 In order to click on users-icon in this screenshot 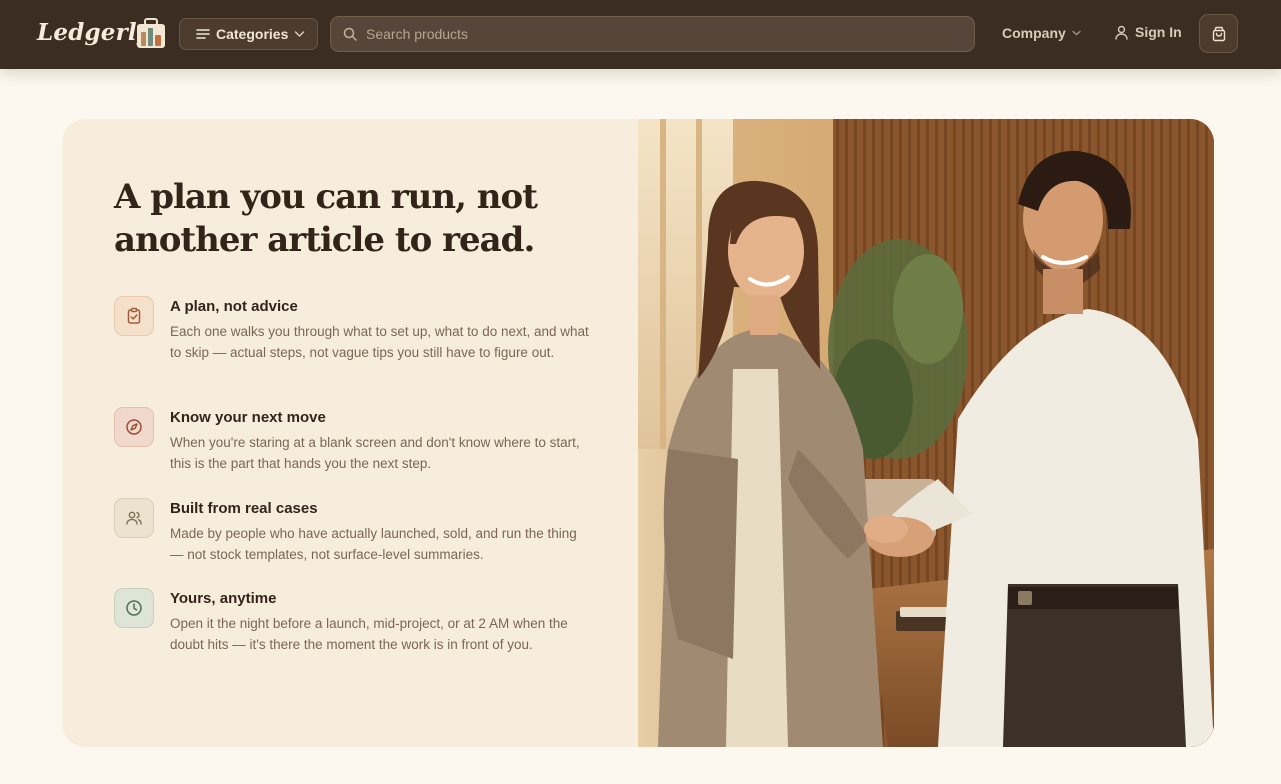, I will do `click(134, 518)`.